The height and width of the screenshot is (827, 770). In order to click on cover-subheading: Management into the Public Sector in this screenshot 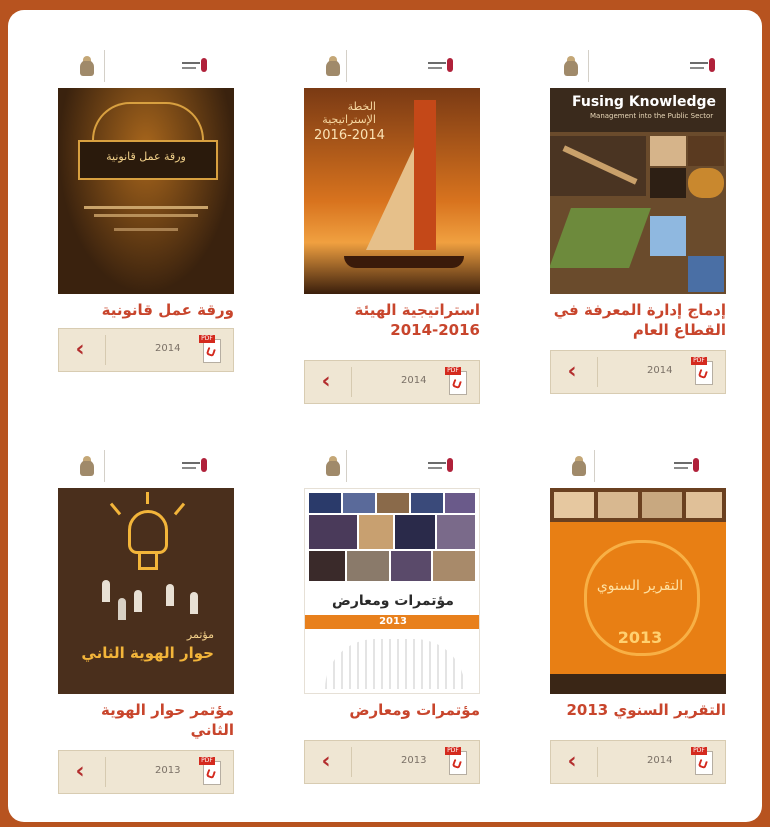, I will do `click(652, 116)`.